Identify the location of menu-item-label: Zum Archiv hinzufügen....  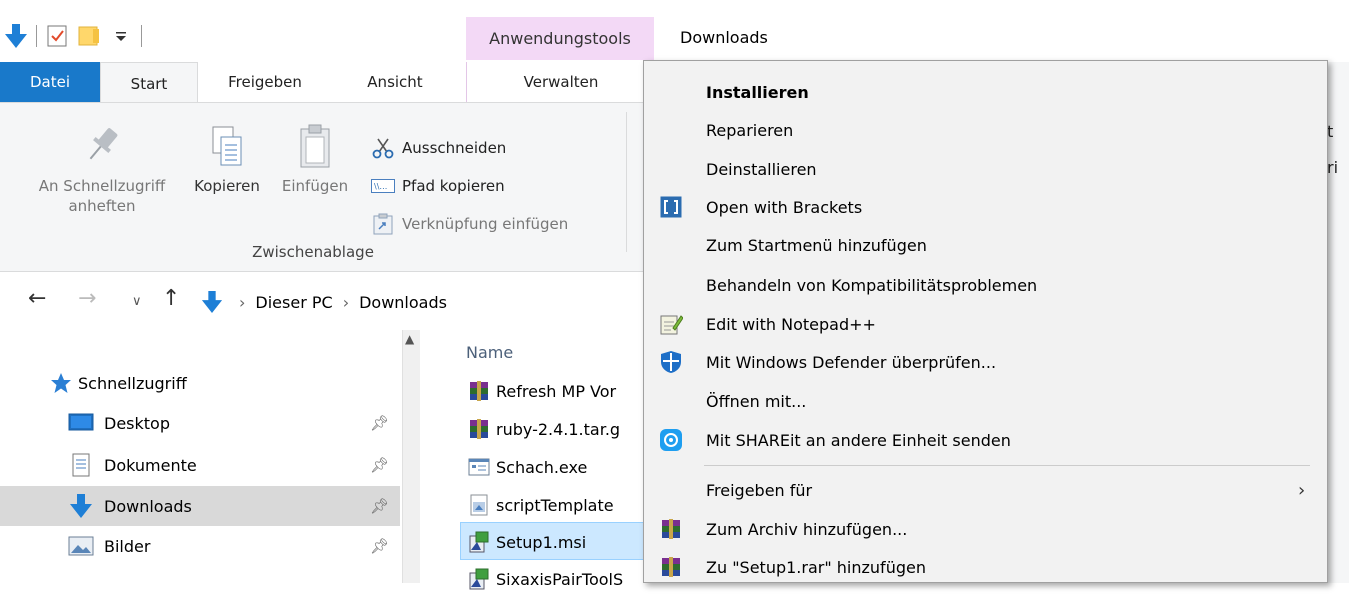
(807, 529).